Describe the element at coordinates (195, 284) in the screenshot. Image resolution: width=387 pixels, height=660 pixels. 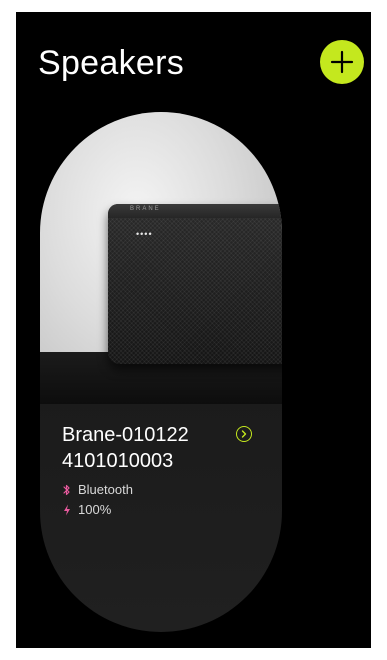
I see `speaker-device-image: BRANE ••••` at that location.